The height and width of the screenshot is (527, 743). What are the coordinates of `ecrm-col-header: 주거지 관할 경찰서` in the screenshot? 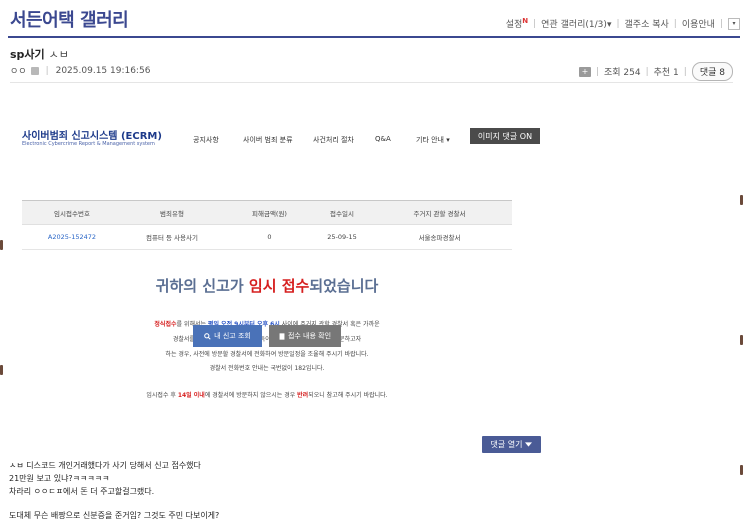 It's located at (439, 213).